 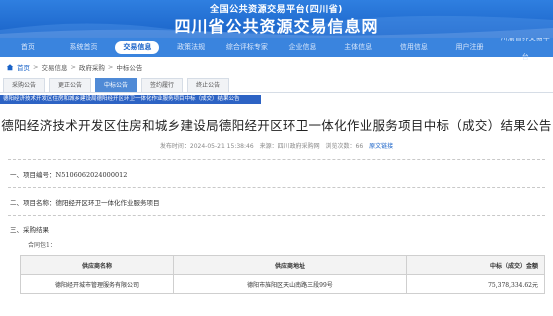 What do you see at coordinates (29, 230) in the screenshot?
I see `procurement-result-heading: 三、采购结果` at bounding box center [29, 230].